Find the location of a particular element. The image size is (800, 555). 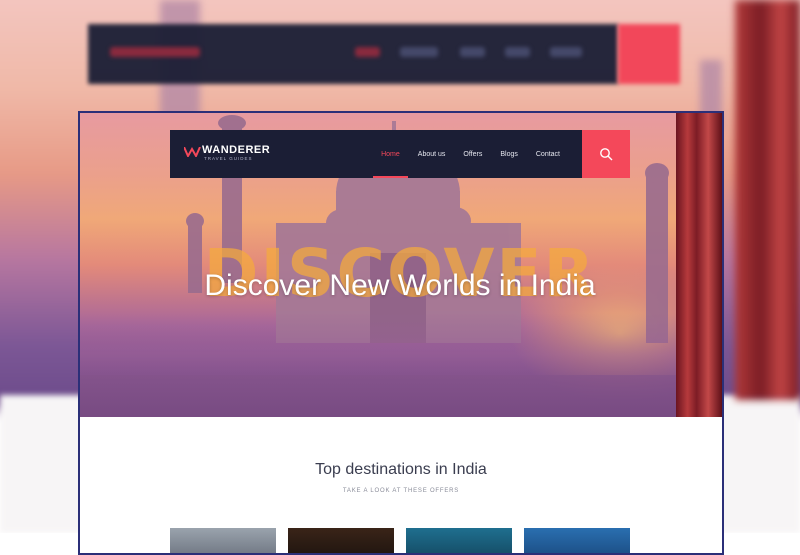

nav-blogs: Blogs is located at coordinates (509, 154).